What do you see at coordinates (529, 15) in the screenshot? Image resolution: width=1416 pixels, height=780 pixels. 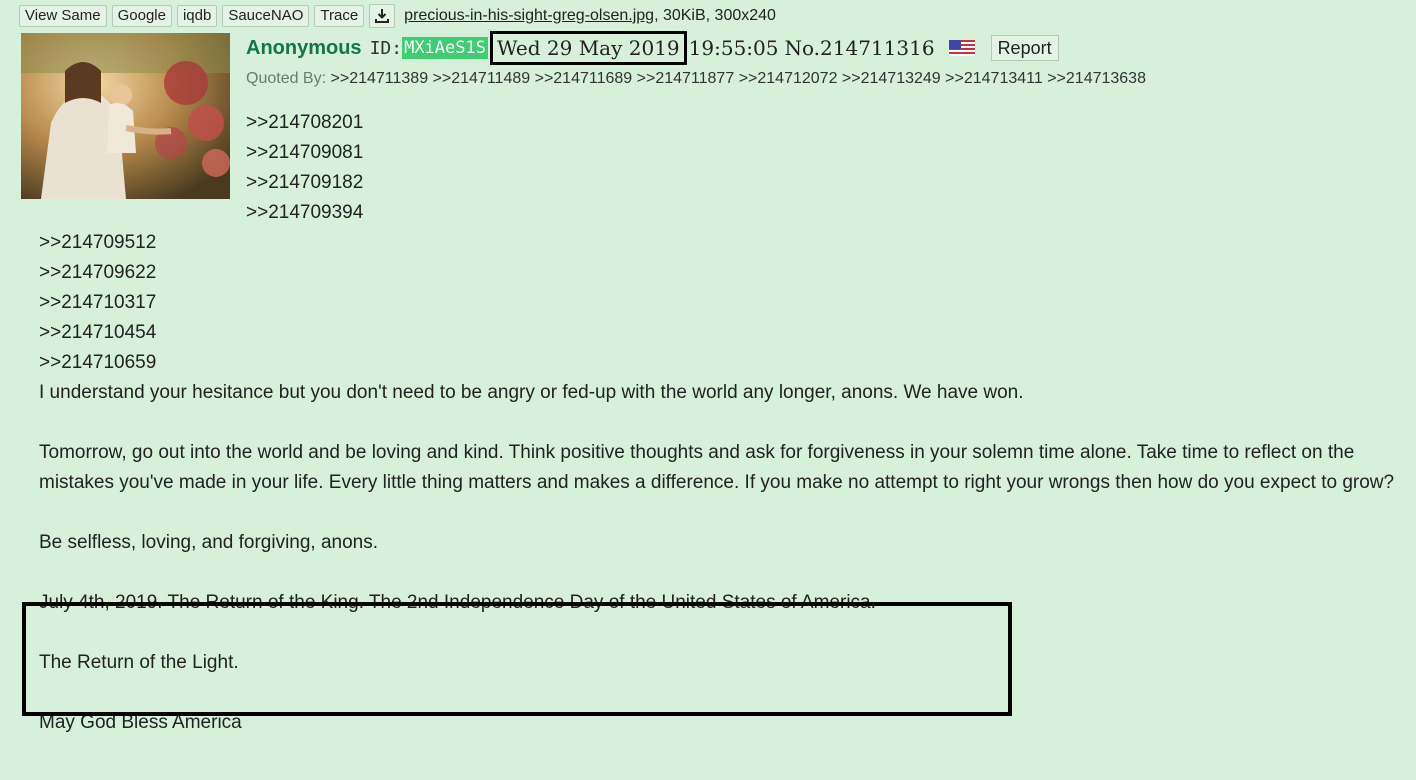 I see `file-name-link: precious-in-his-sight-greg-olsen.jpg` at bounding box center [529, 15].